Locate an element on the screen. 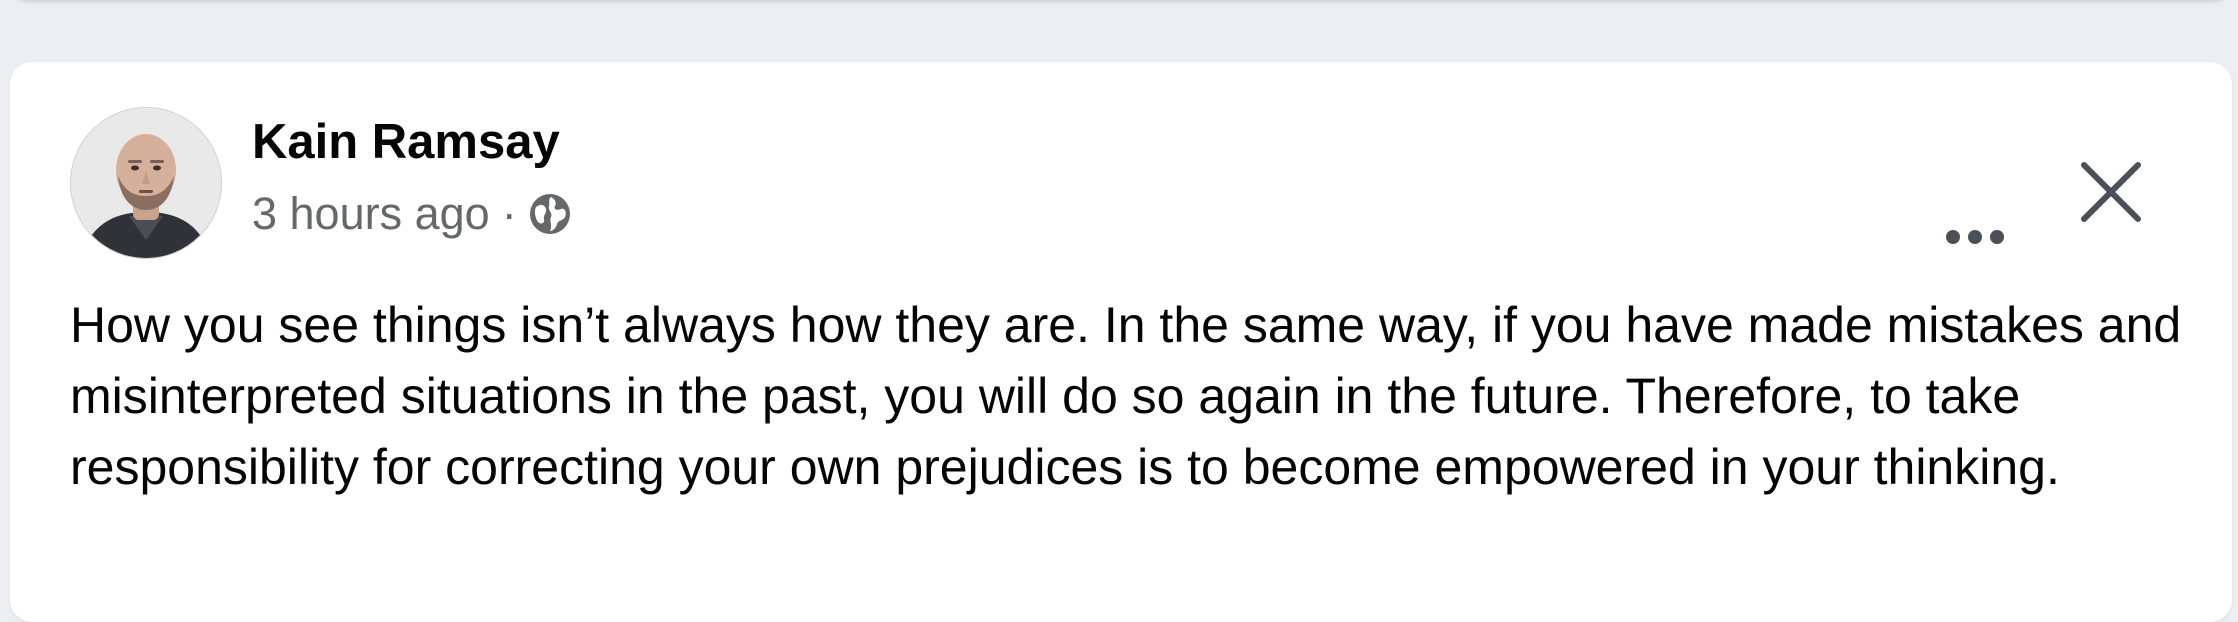 This screenshot has height=622, width=2238. author-name: Kain Ramsay is located at coordinates (406, 142).